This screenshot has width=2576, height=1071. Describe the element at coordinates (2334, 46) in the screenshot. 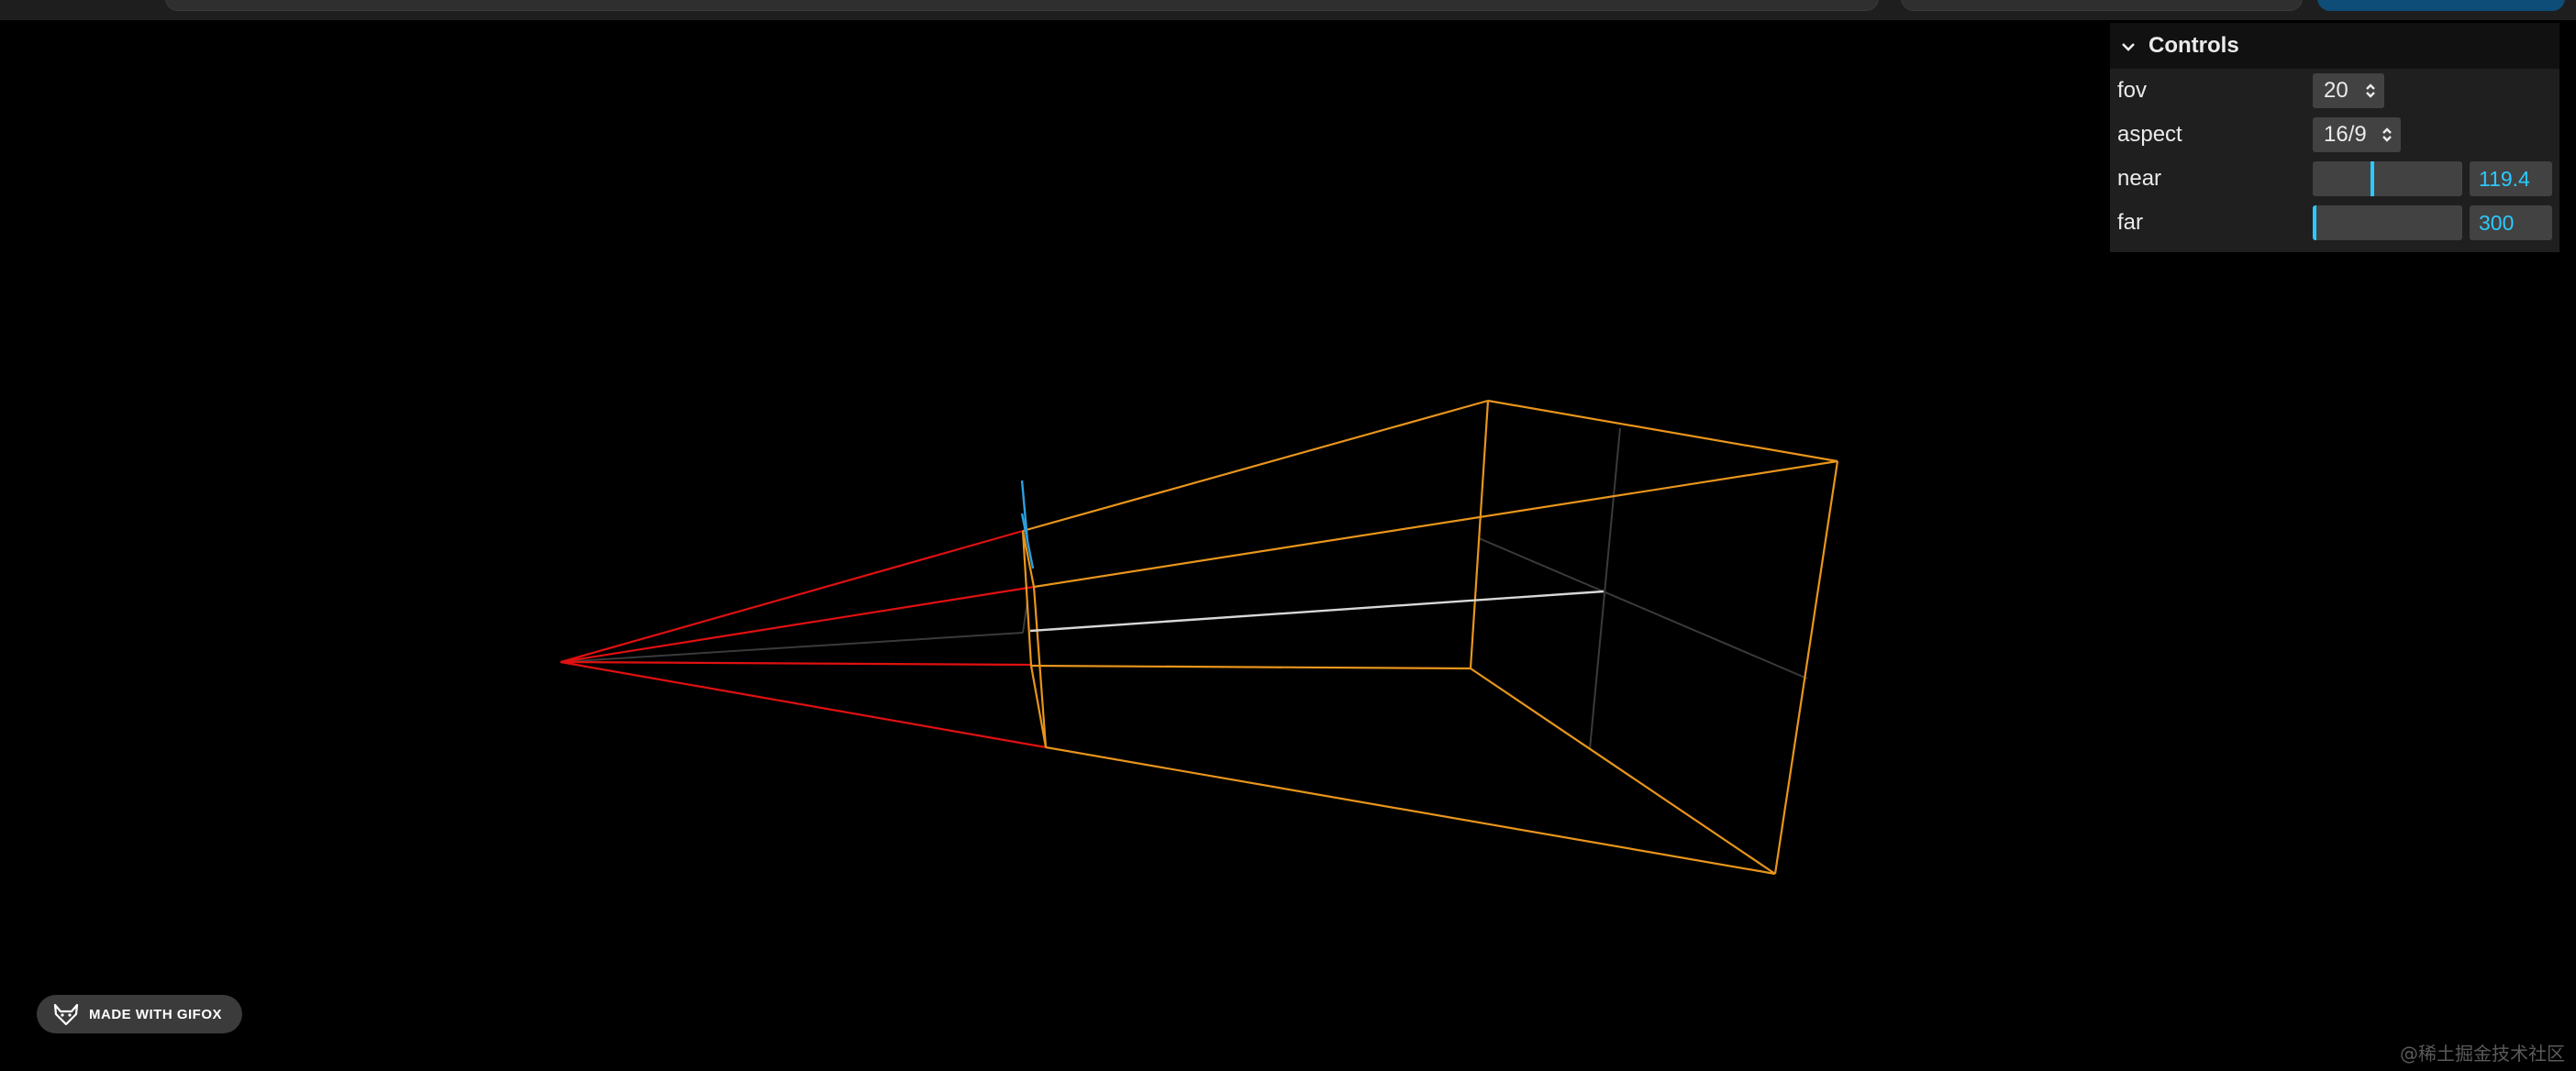

I see `controls-title-bar: Controls` at that location.